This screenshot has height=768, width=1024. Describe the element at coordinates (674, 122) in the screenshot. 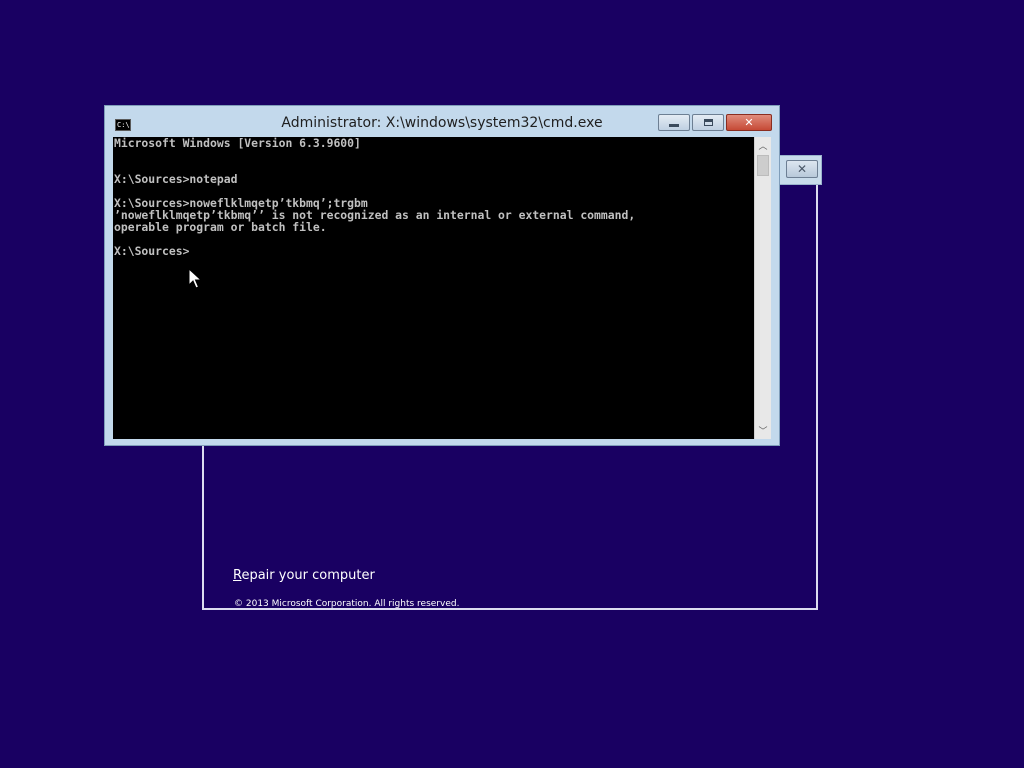

I see `minimize-button` at that location.